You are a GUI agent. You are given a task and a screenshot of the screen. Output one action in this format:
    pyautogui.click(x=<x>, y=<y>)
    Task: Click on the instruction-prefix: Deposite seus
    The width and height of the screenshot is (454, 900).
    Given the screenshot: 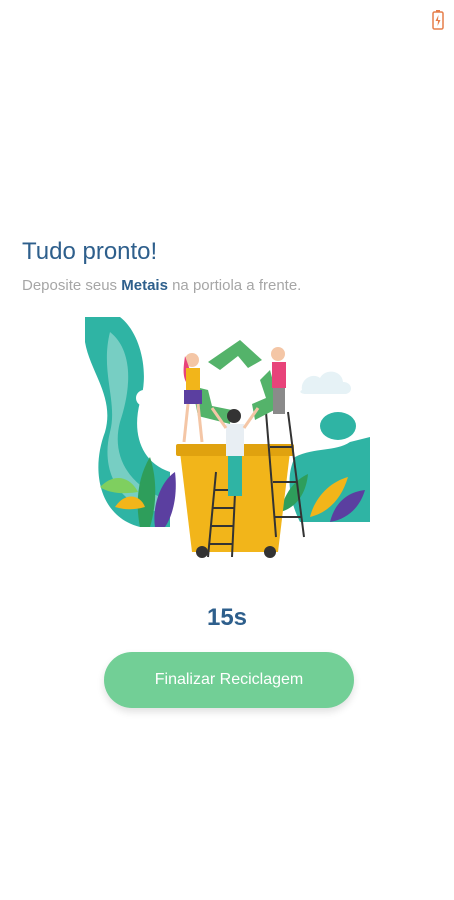 What is the action you would take?
    pyautogui.click(x=72, y=285)
    